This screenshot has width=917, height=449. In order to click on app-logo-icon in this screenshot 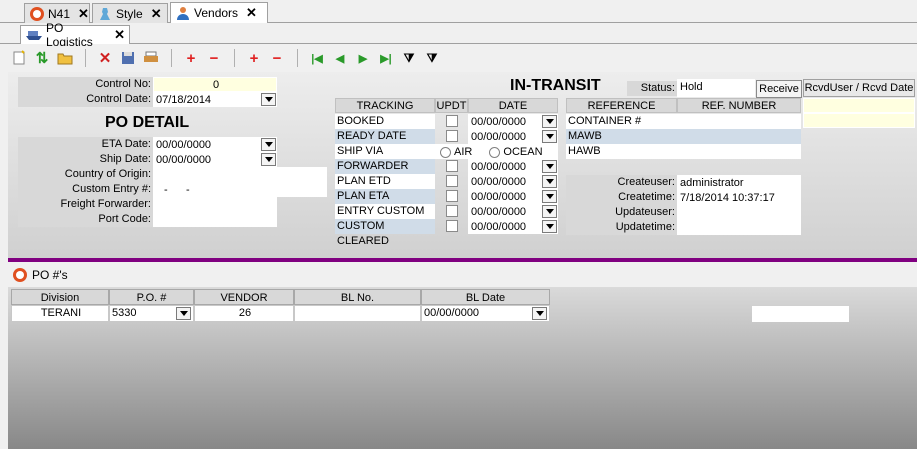, I will do `click(37, 14)`.